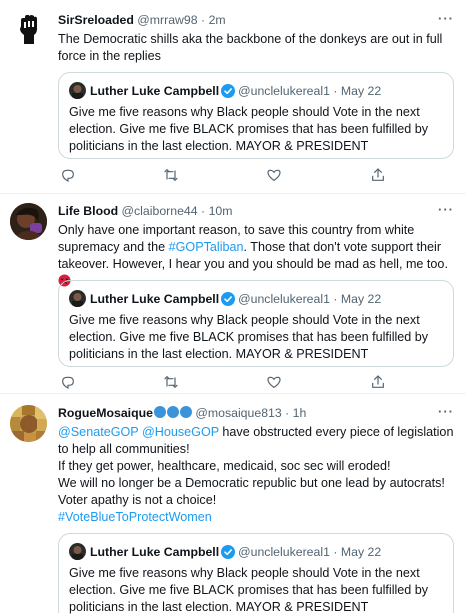  What do you see at coordinates (105, 413) in the screenshot?
I see `display-name: RogueMosaique` at bounding box center [105, 413].